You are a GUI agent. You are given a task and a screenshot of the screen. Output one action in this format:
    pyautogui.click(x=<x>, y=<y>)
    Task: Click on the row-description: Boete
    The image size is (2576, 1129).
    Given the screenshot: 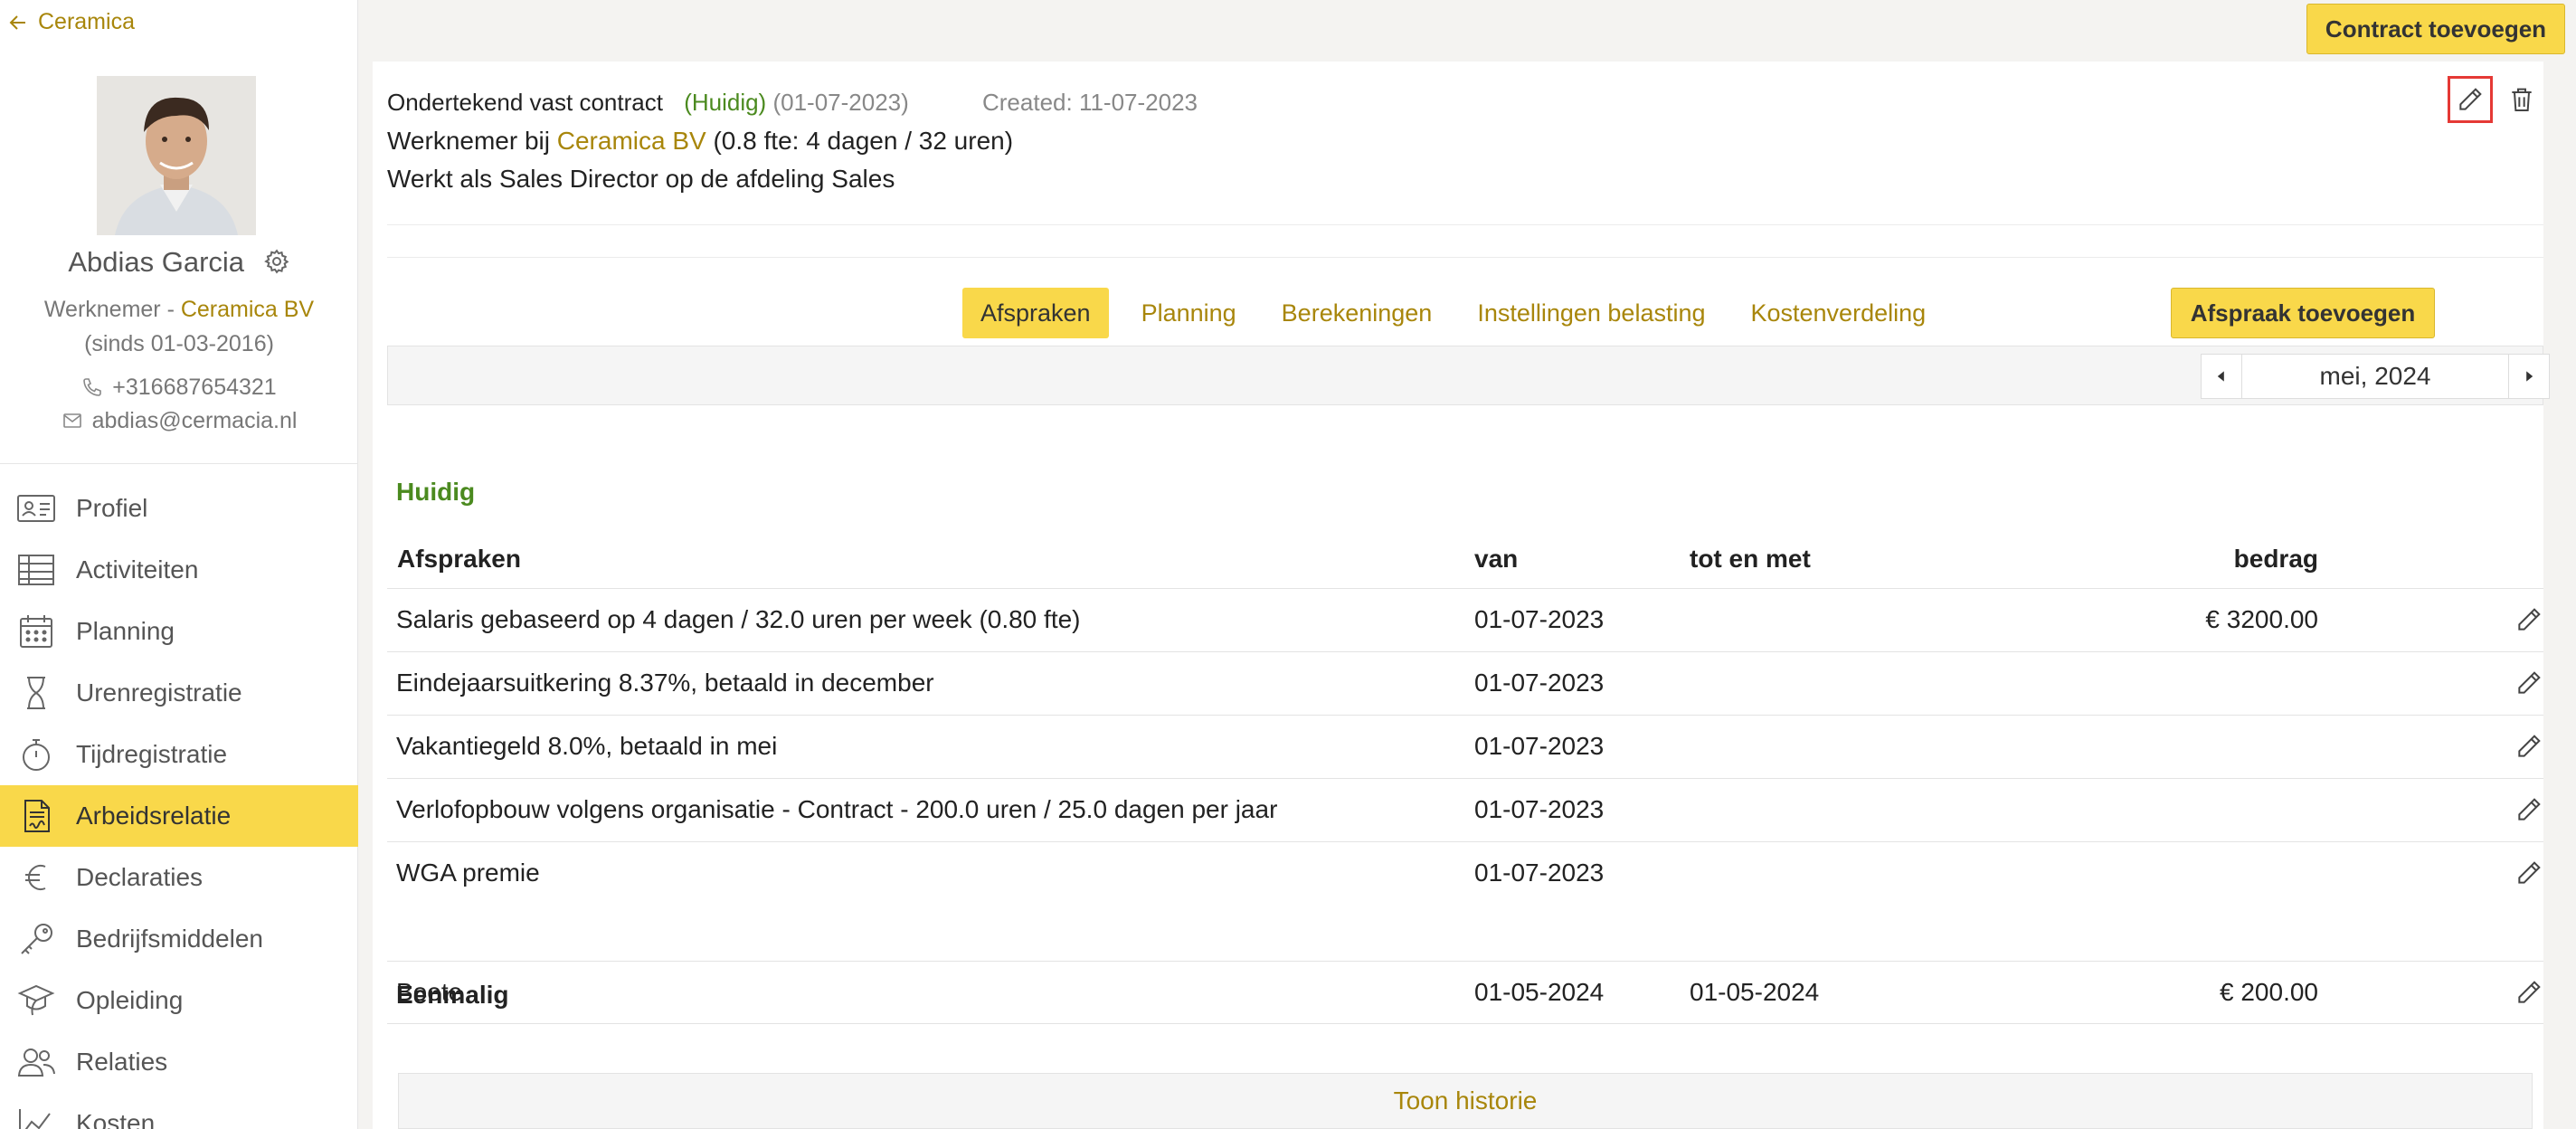 What is the action you would take?
    pyautogui.click(x=429, y=992)
    